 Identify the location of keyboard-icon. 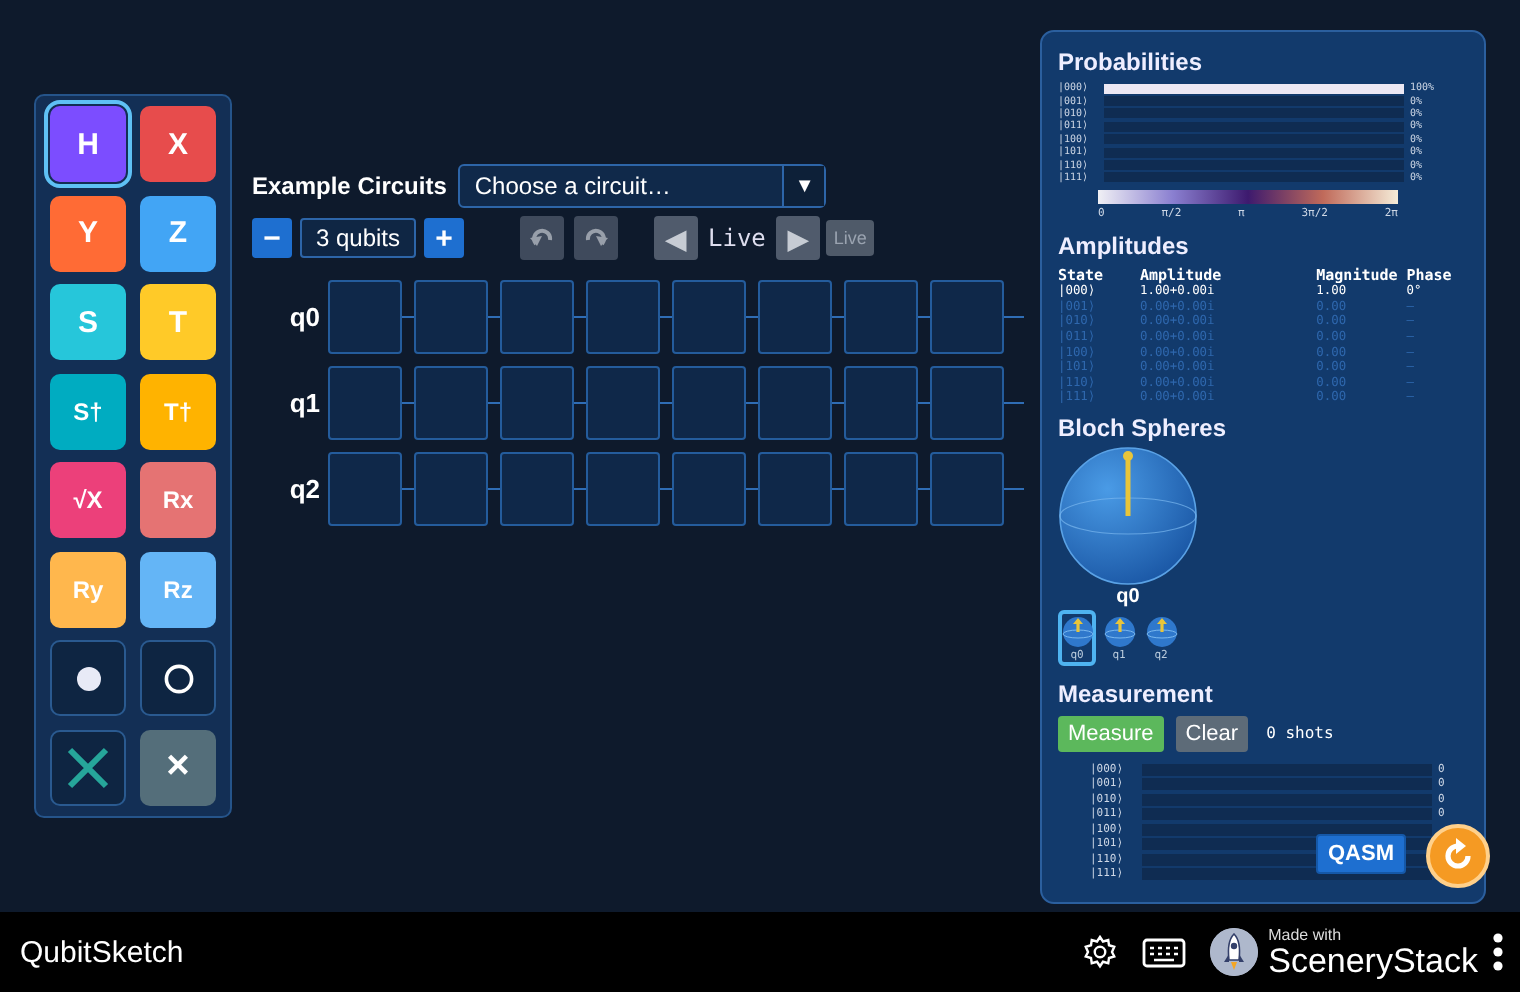
(1164, 952).